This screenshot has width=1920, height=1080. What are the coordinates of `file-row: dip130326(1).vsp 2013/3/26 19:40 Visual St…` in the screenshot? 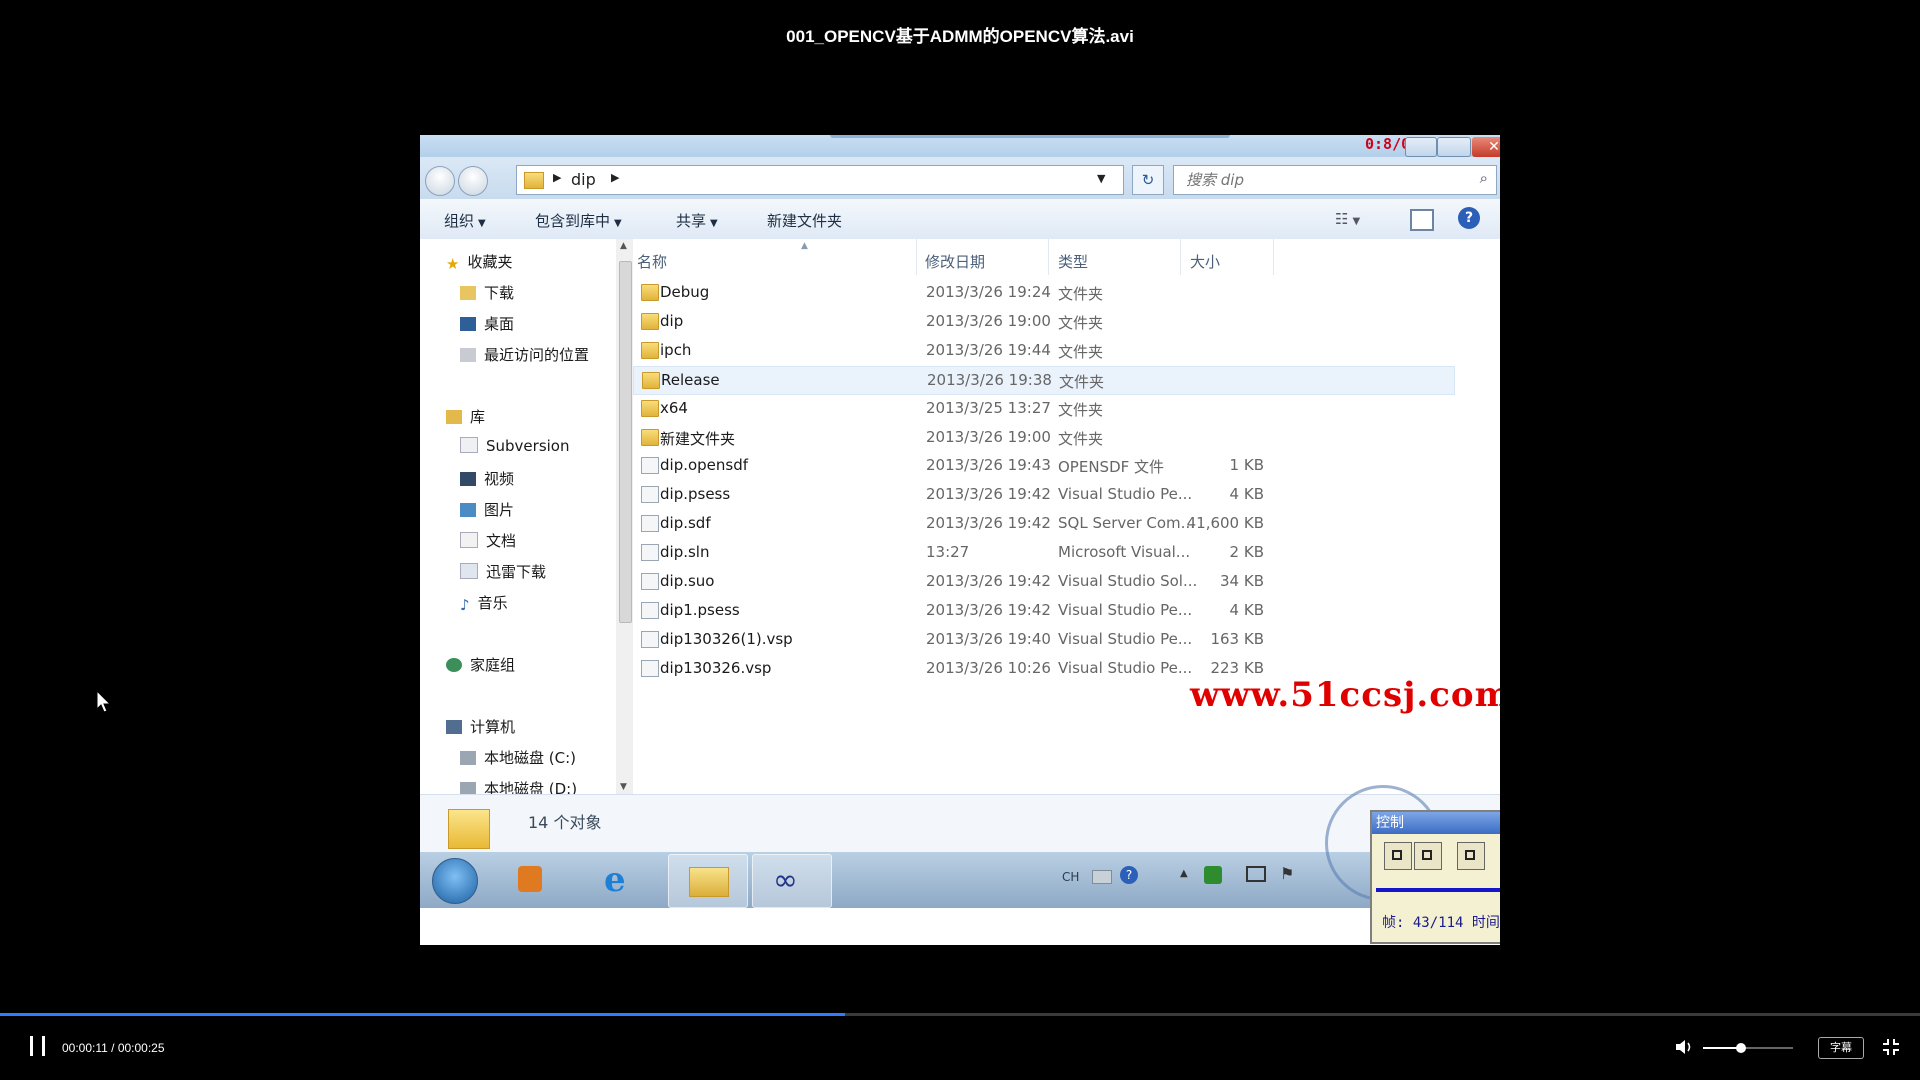 It's located at (1043, 639).